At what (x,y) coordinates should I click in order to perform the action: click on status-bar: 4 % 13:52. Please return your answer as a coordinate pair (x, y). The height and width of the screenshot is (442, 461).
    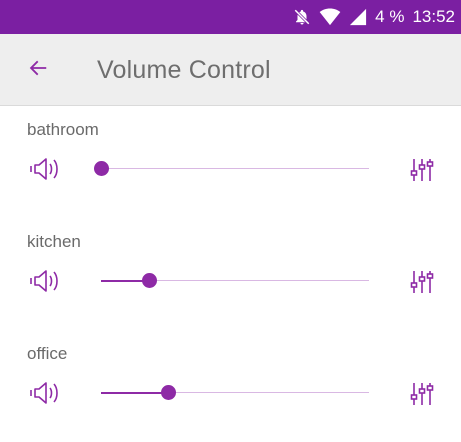
    Looking at the image, I should click on (230, 17).